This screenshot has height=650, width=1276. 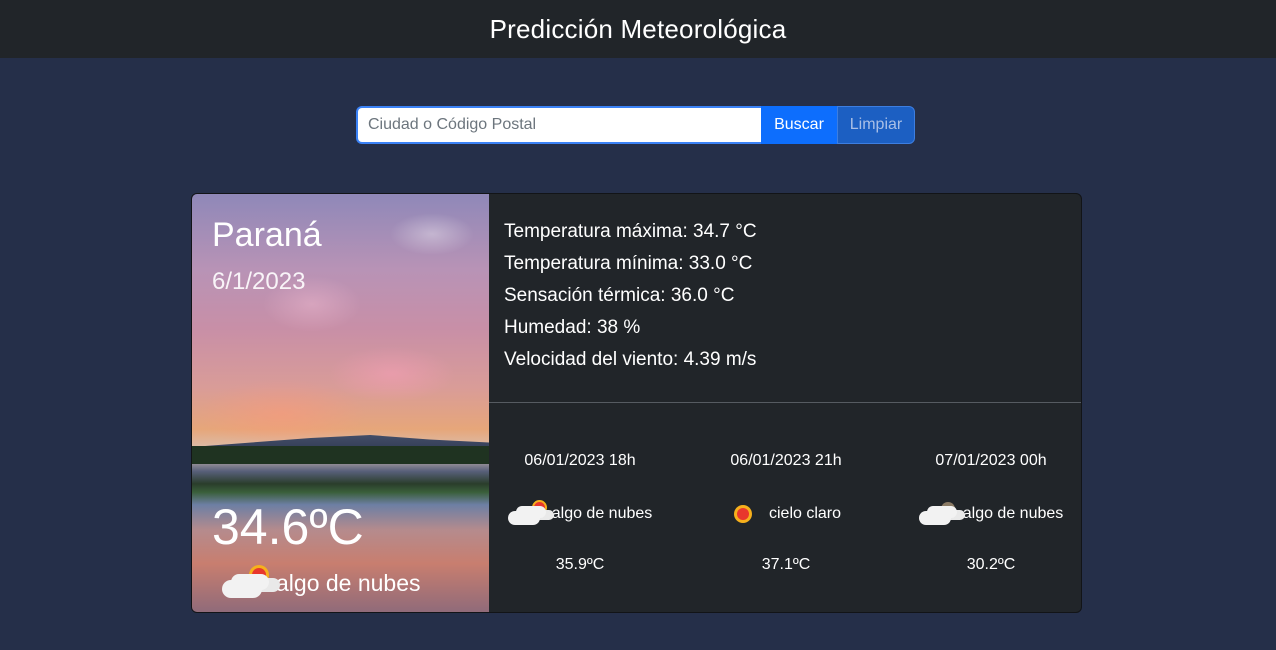 I want to click on top-navbar: Predicción Meteorológica, so click(x=638, y=29).